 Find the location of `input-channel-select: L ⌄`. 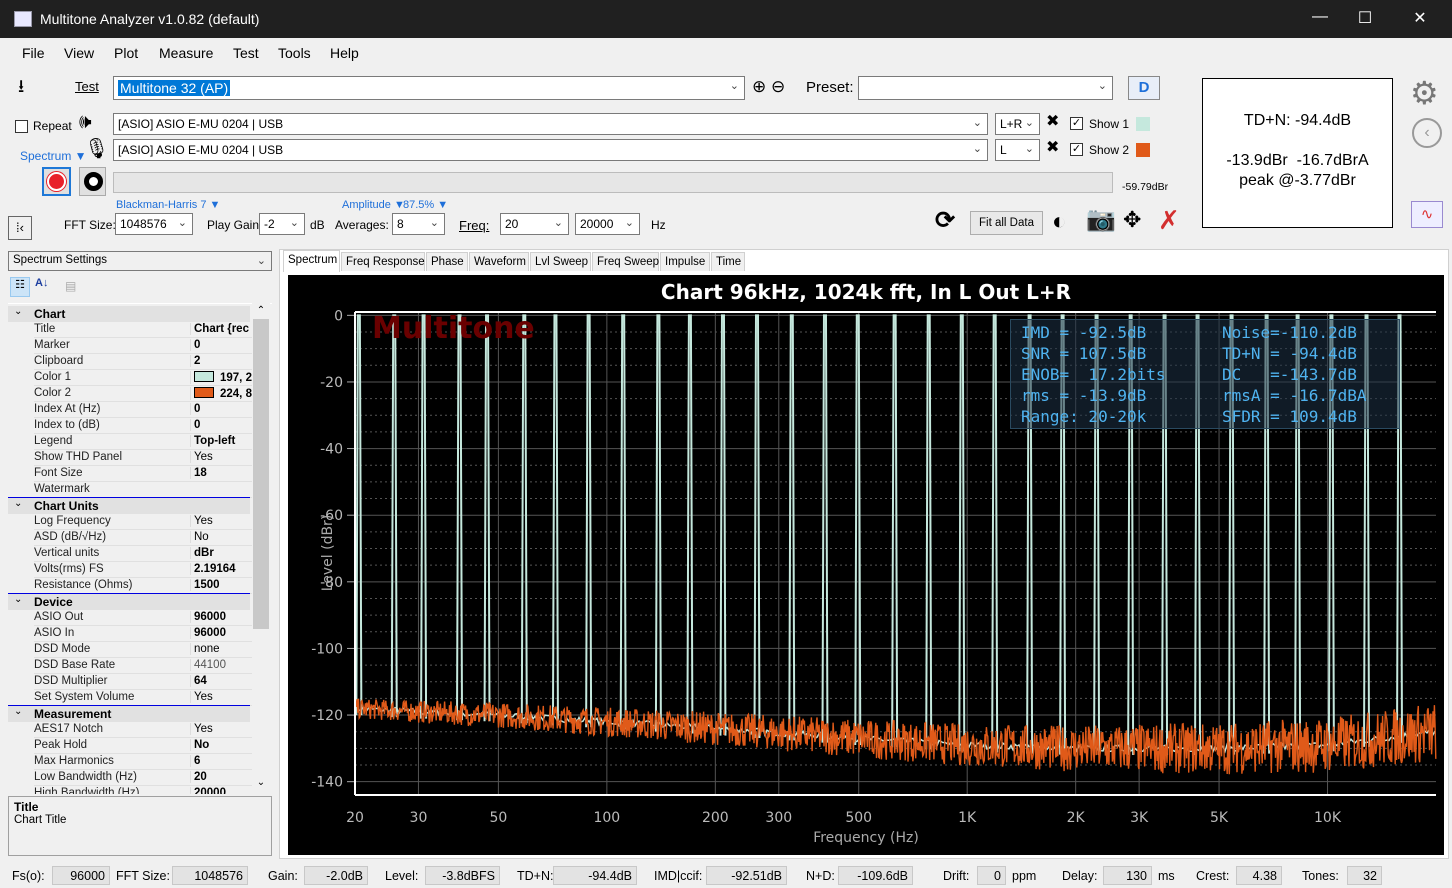

input-channel-select: L ⌄ is located at coordinates (1017, 150).